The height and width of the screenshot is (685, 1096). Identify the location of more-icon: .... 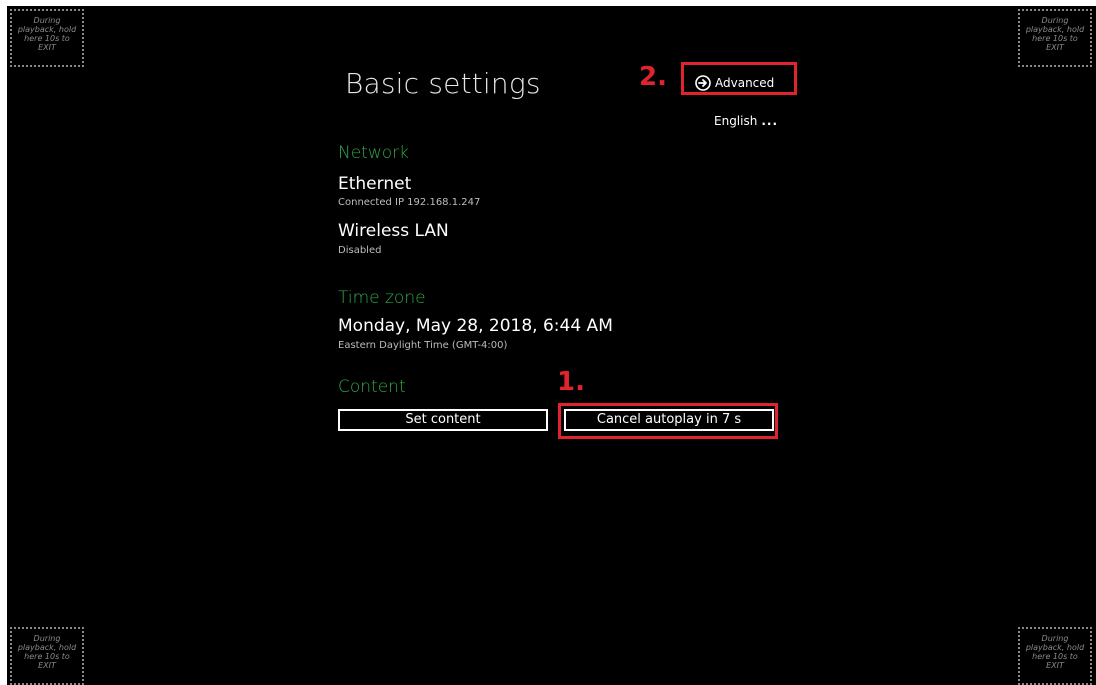
(770, 121).